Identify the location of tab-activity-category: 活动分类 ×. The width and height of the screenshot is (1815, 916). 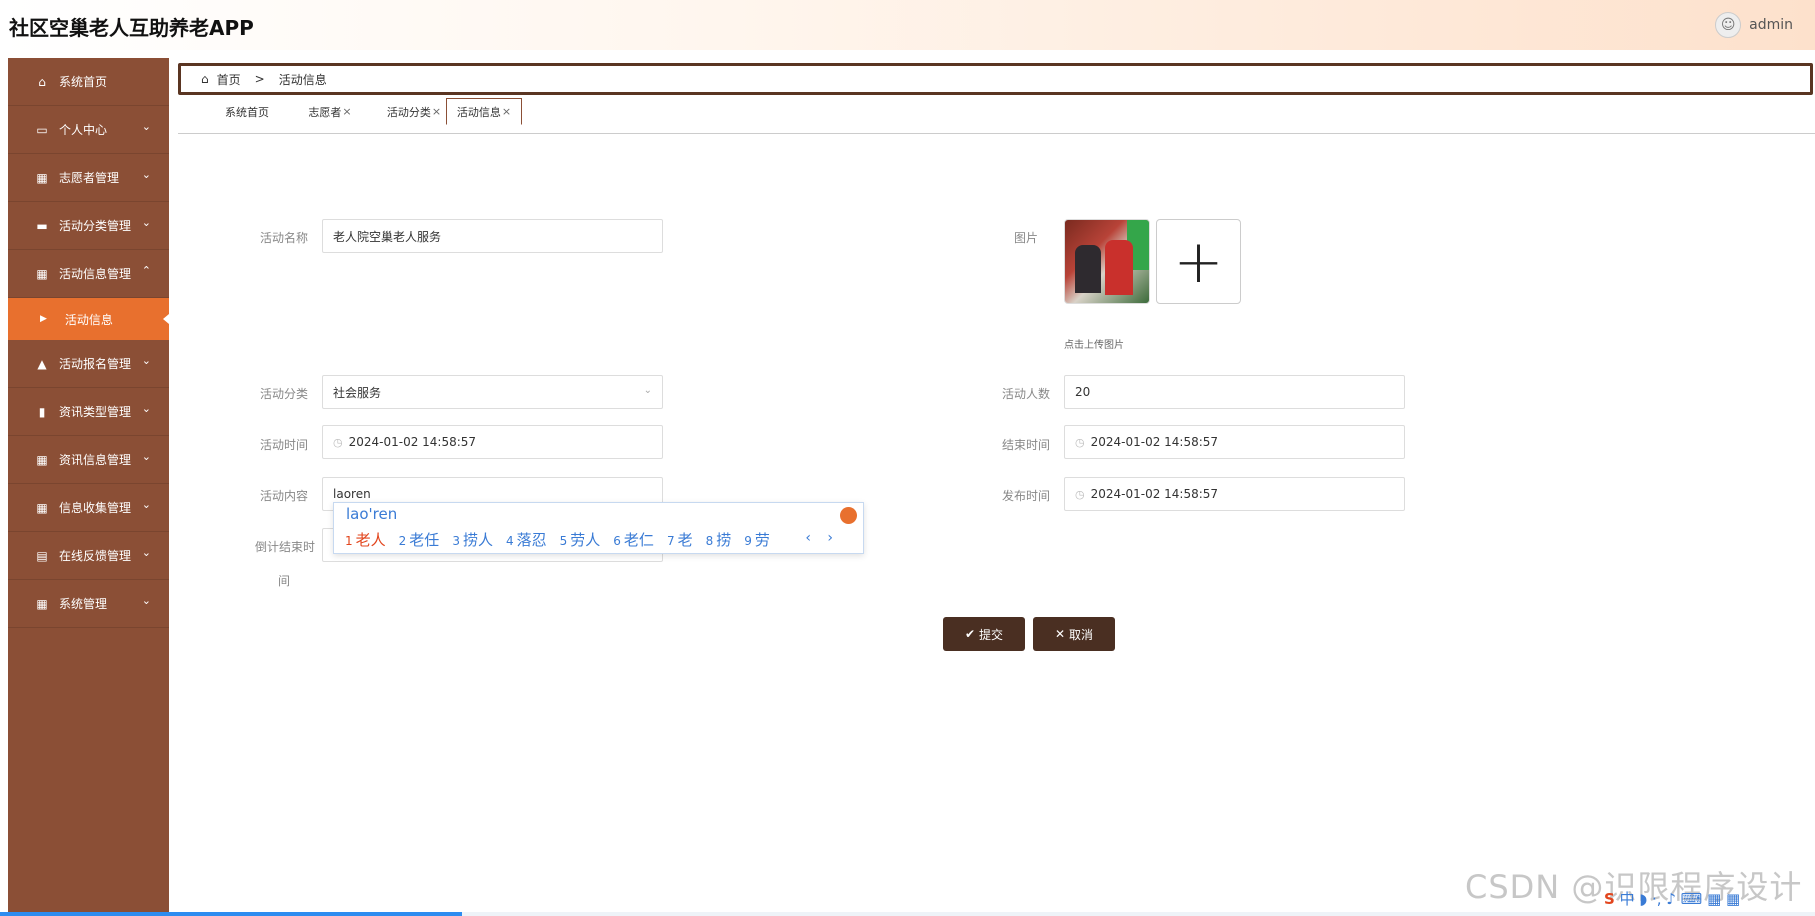
(414, 111).